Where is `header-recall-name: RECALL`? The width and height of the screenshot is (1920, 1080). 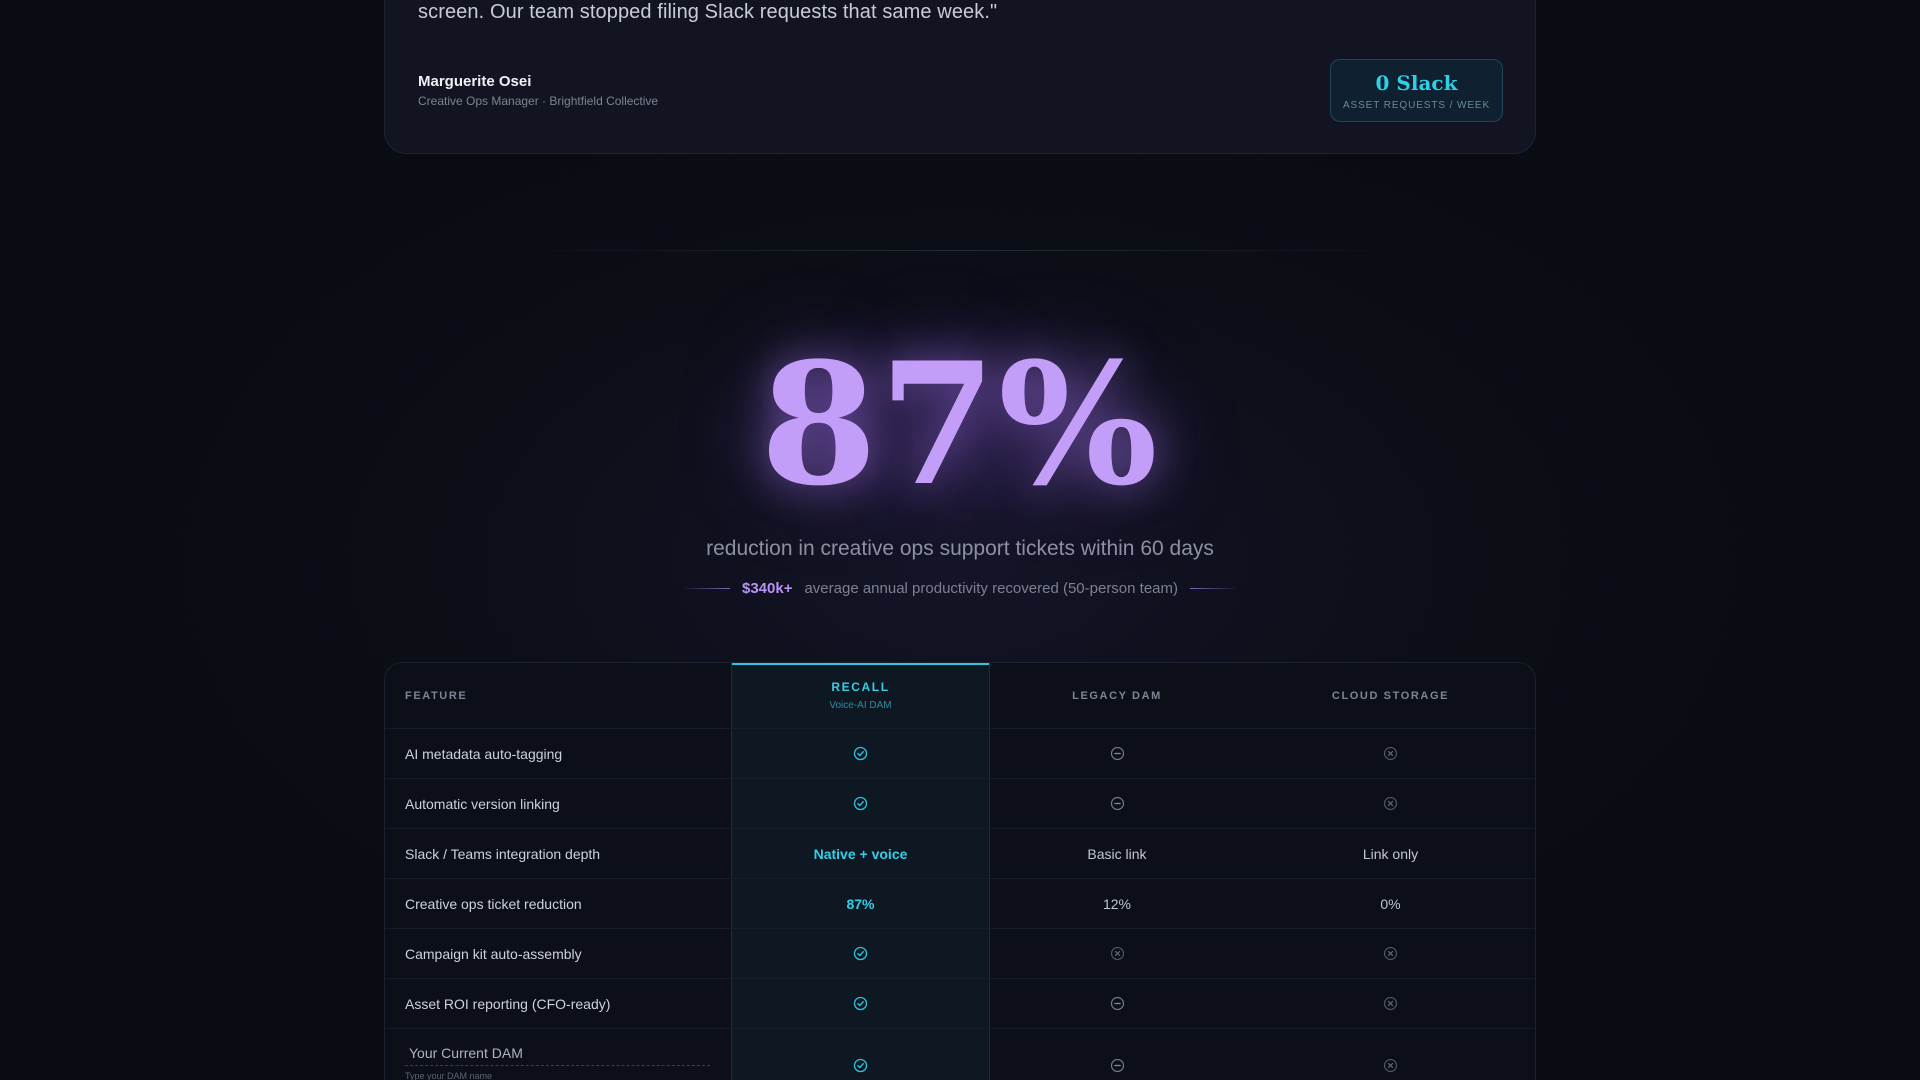 header-recall-name: RECALL is located at coordinates (860, 687).